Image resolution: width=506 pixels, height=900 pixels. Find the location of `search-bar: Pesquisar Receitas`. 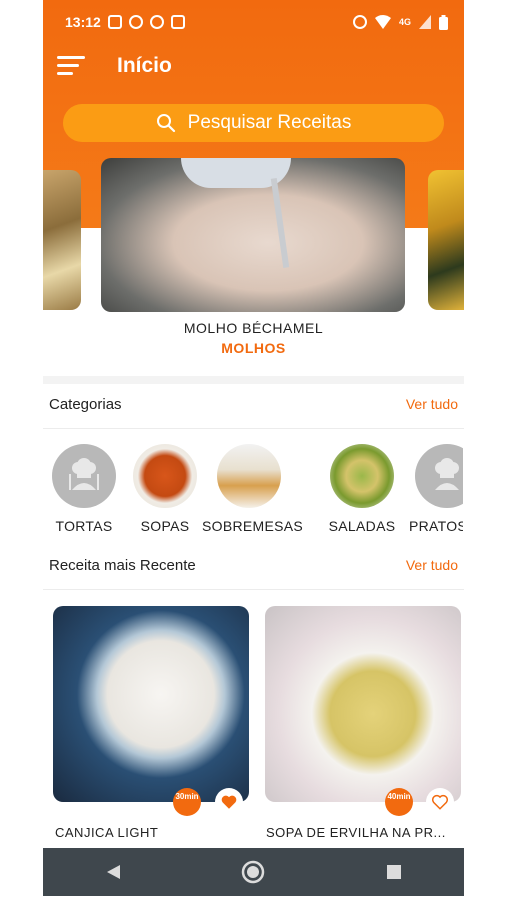

search-bar: Pesquisar Receitas is located at coordinates (253, 123).